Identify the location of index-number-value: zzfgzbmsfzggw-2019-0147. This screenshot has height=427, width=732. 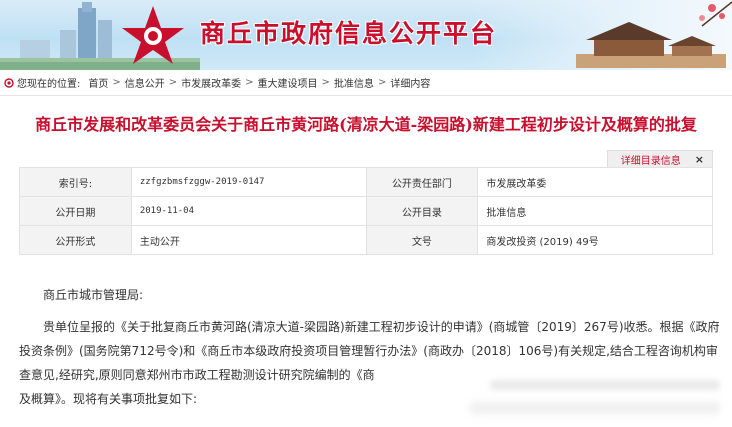
(248, 182).